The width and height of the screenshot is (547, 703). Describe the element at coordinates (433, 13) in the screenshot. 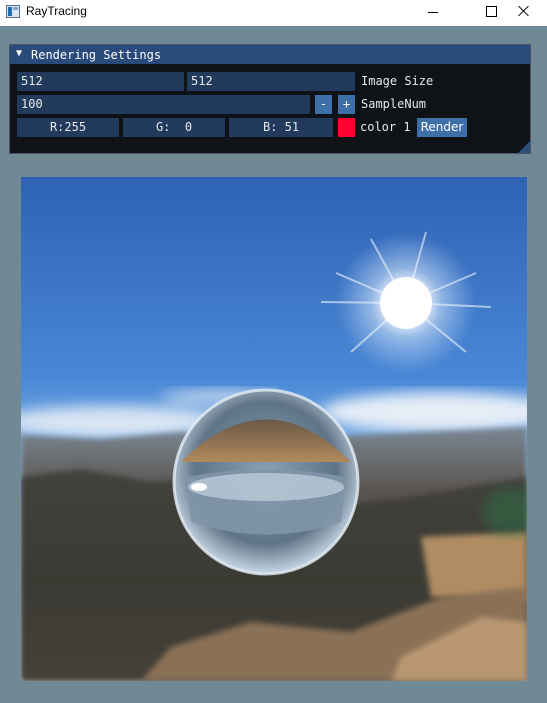

I see `minimize-button` at that location.